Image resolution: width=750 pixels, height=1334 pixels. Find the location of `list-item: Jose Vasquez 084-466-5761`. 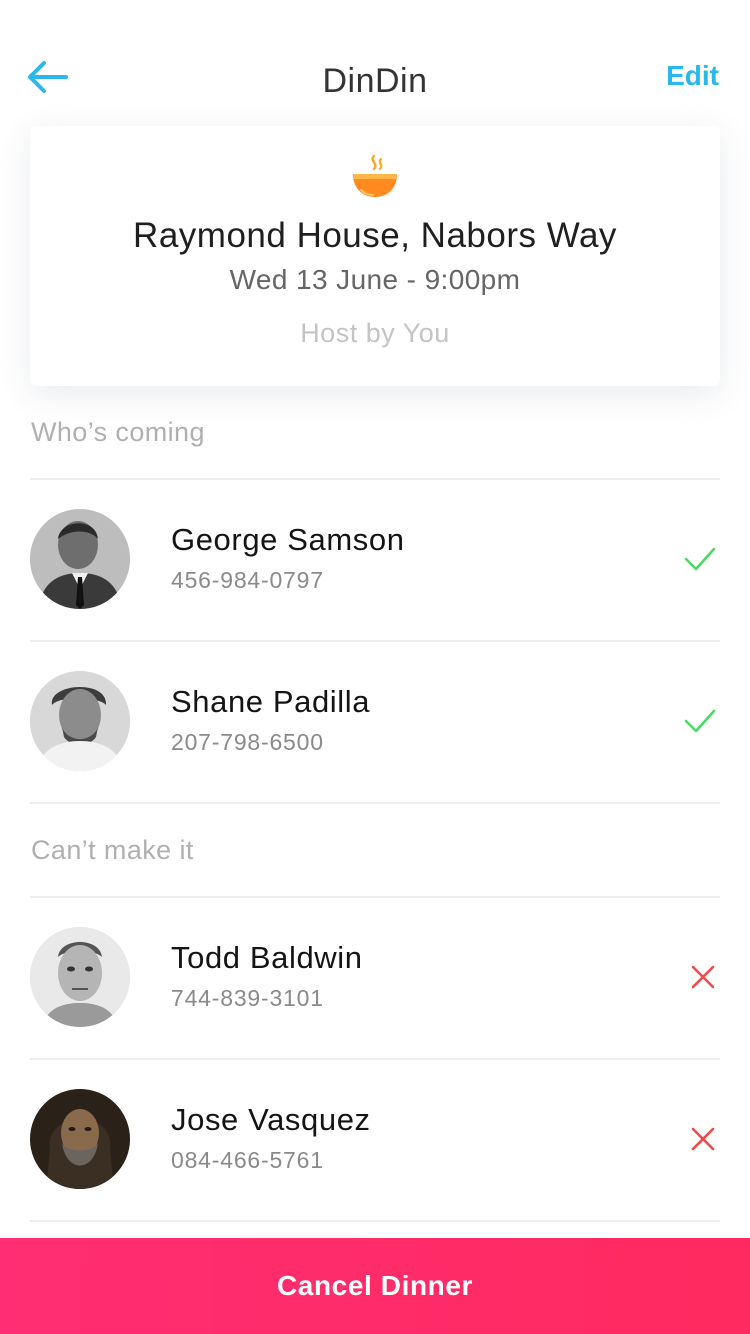

list-item: Jose Vasquez 084-466-5761 is located at coordinates (375, 1140).